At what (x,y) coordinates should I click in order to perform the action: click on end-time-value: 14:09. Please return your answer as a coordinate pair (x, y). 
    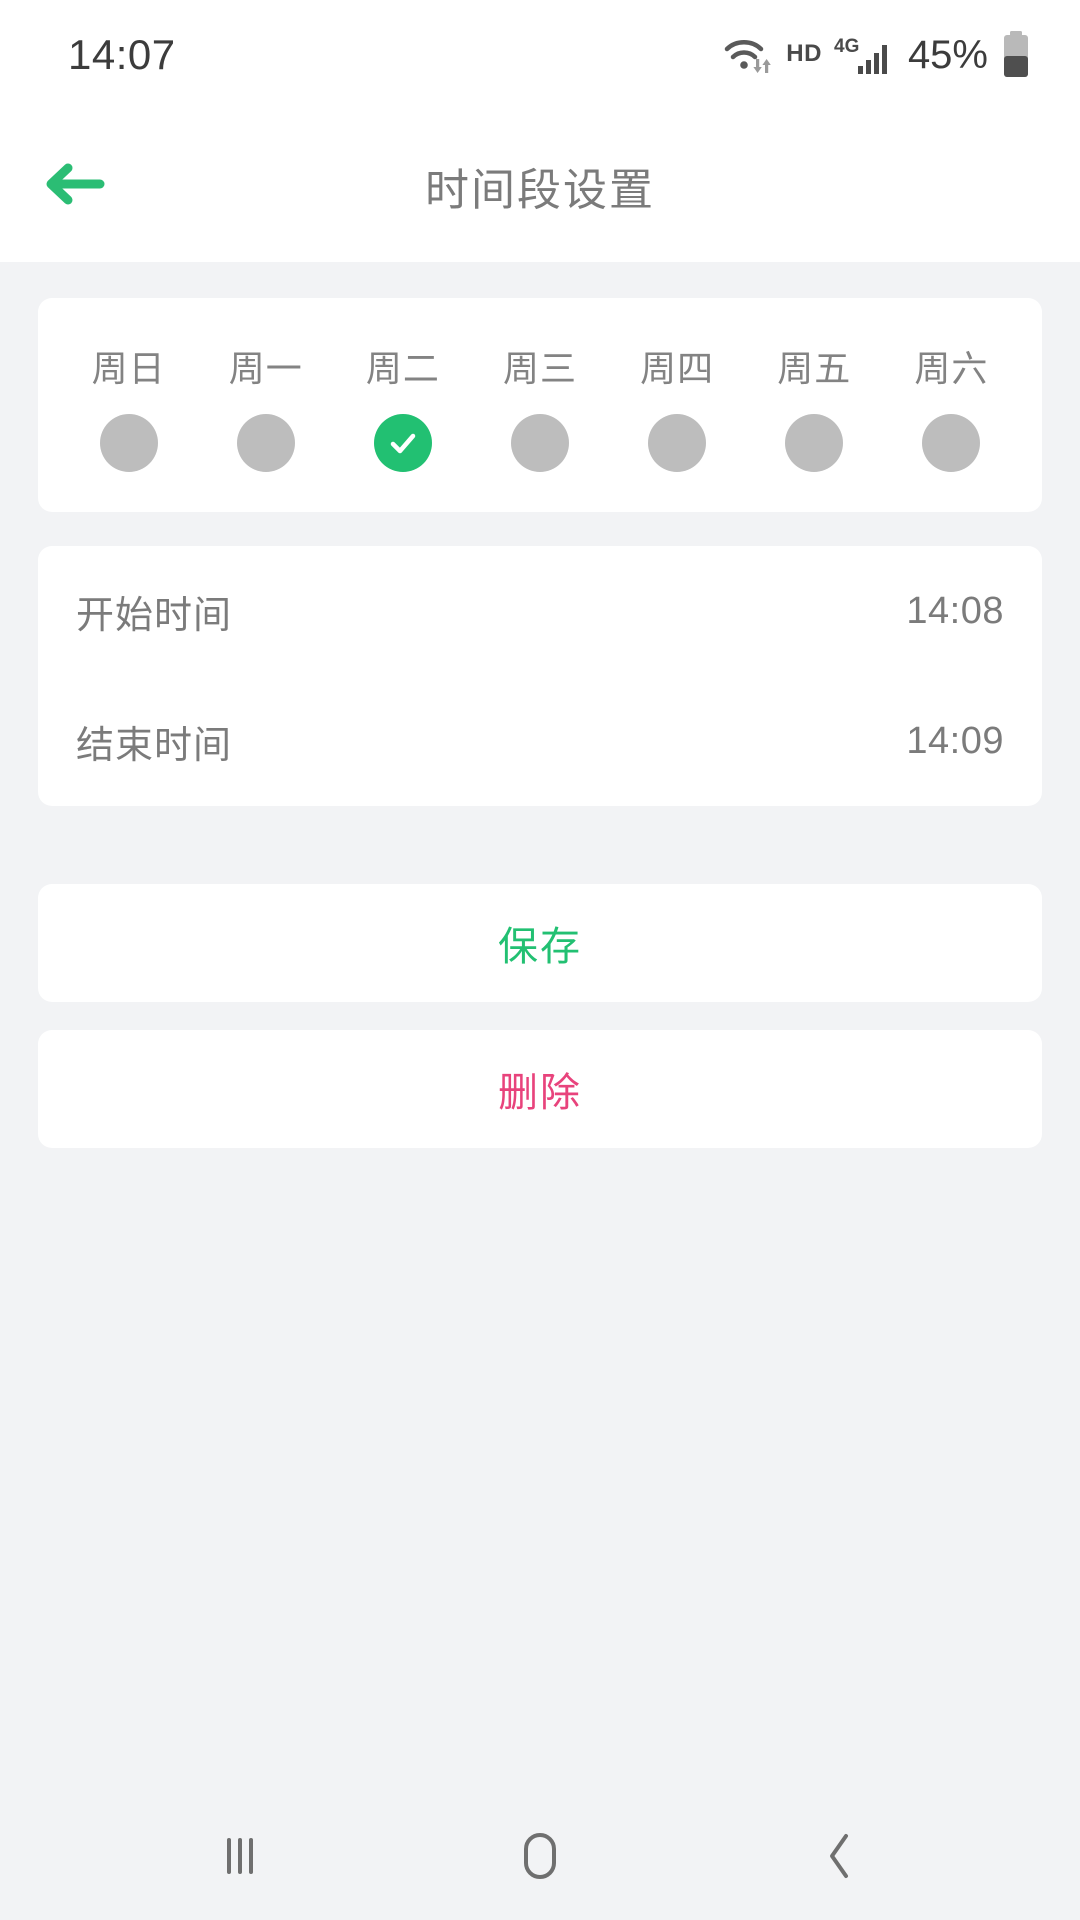
    Looking at the image, I should click on (955, 741).